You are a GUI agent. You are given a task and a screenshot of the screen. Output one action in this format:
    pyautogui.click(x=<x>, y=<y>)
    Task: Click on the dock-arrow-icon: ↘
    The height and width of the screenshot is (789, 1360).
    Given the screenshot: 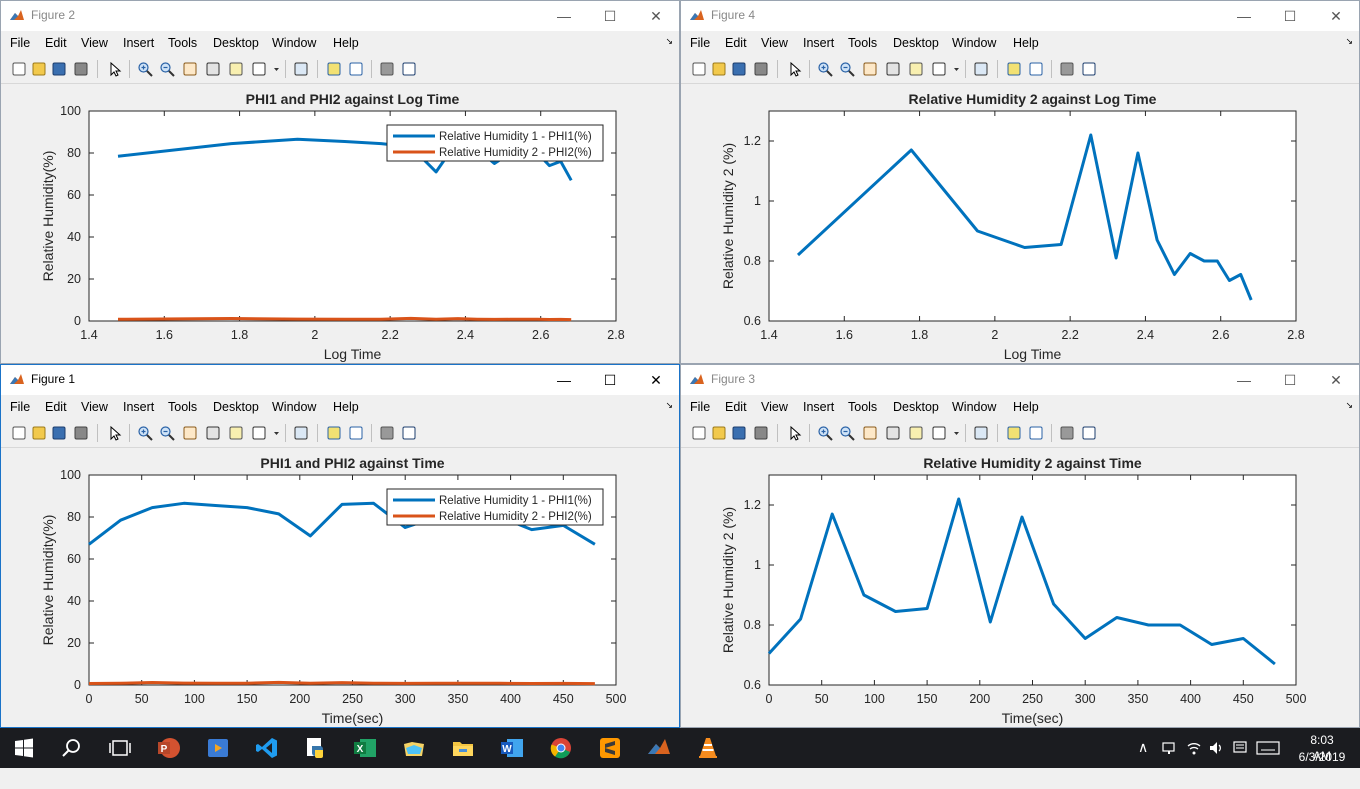 What is the action you would take?
    pyautogui.click(x=669, y=41)
    